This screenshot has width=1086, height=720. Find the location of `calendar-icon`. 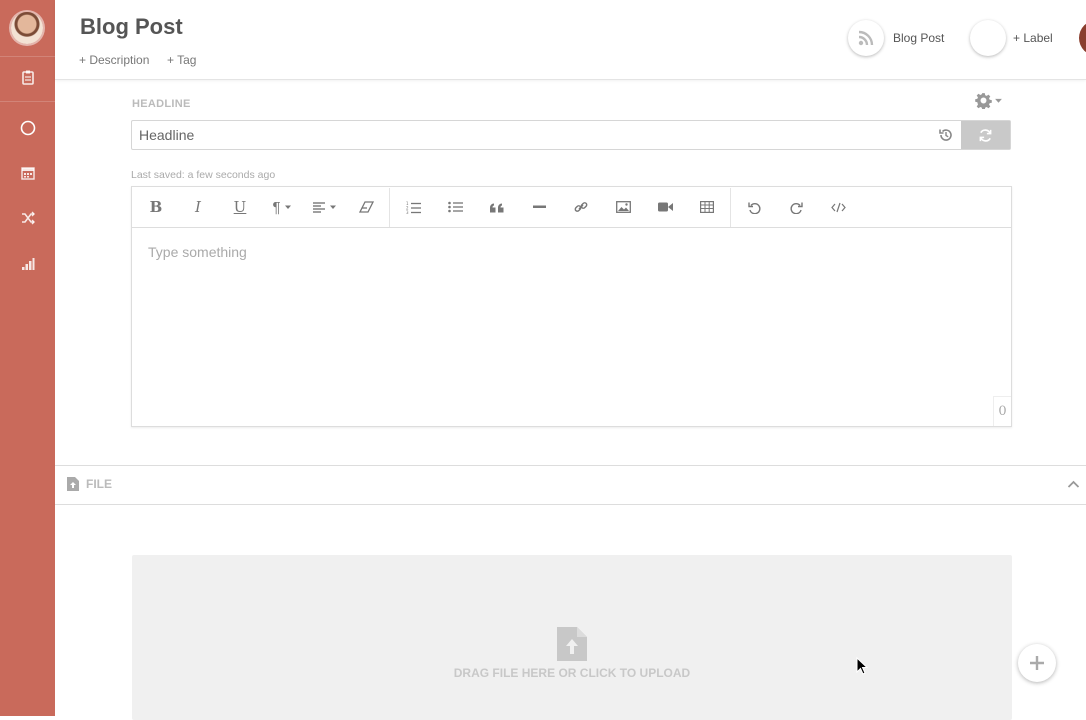

calendar-icon is located at coordinates (27, 173).